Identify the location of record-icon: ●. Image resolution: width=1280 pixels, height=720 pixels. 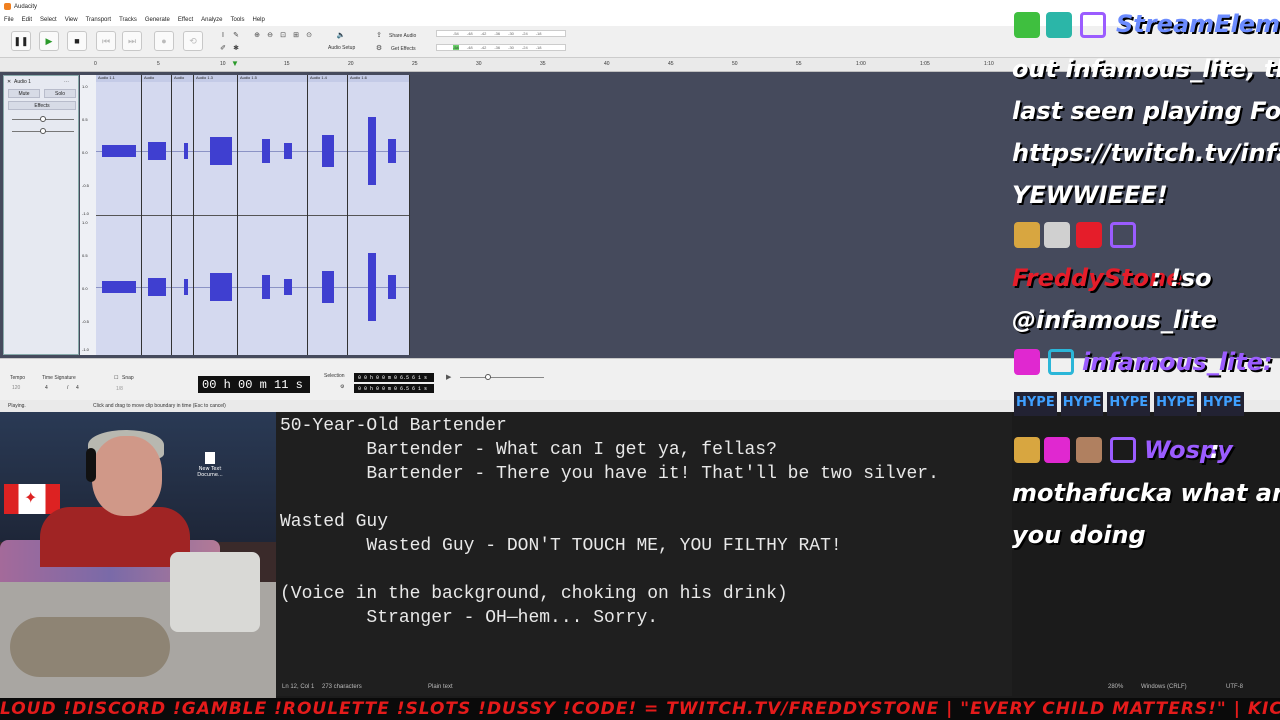
(164, 41).